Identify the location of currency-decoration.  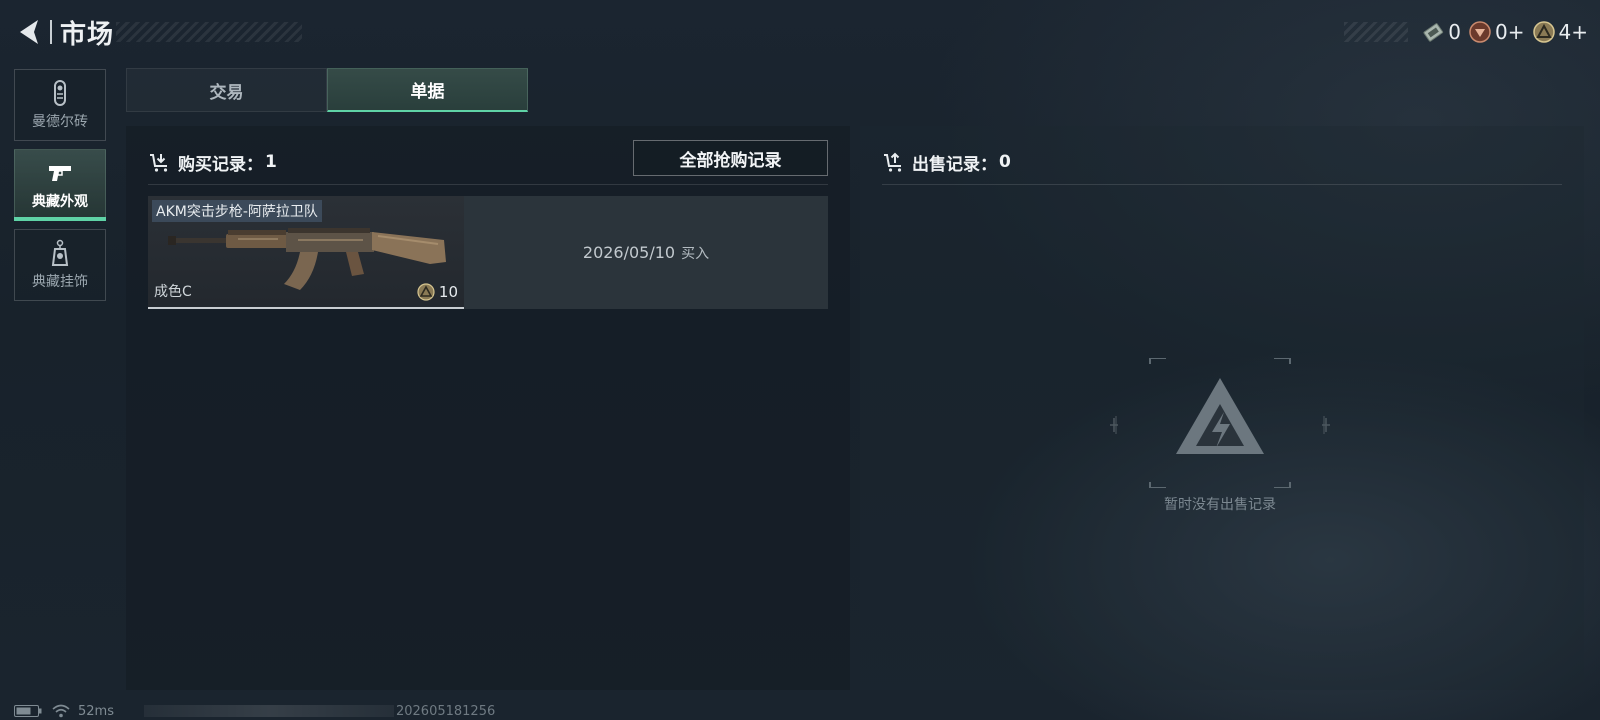
(1376, 32).